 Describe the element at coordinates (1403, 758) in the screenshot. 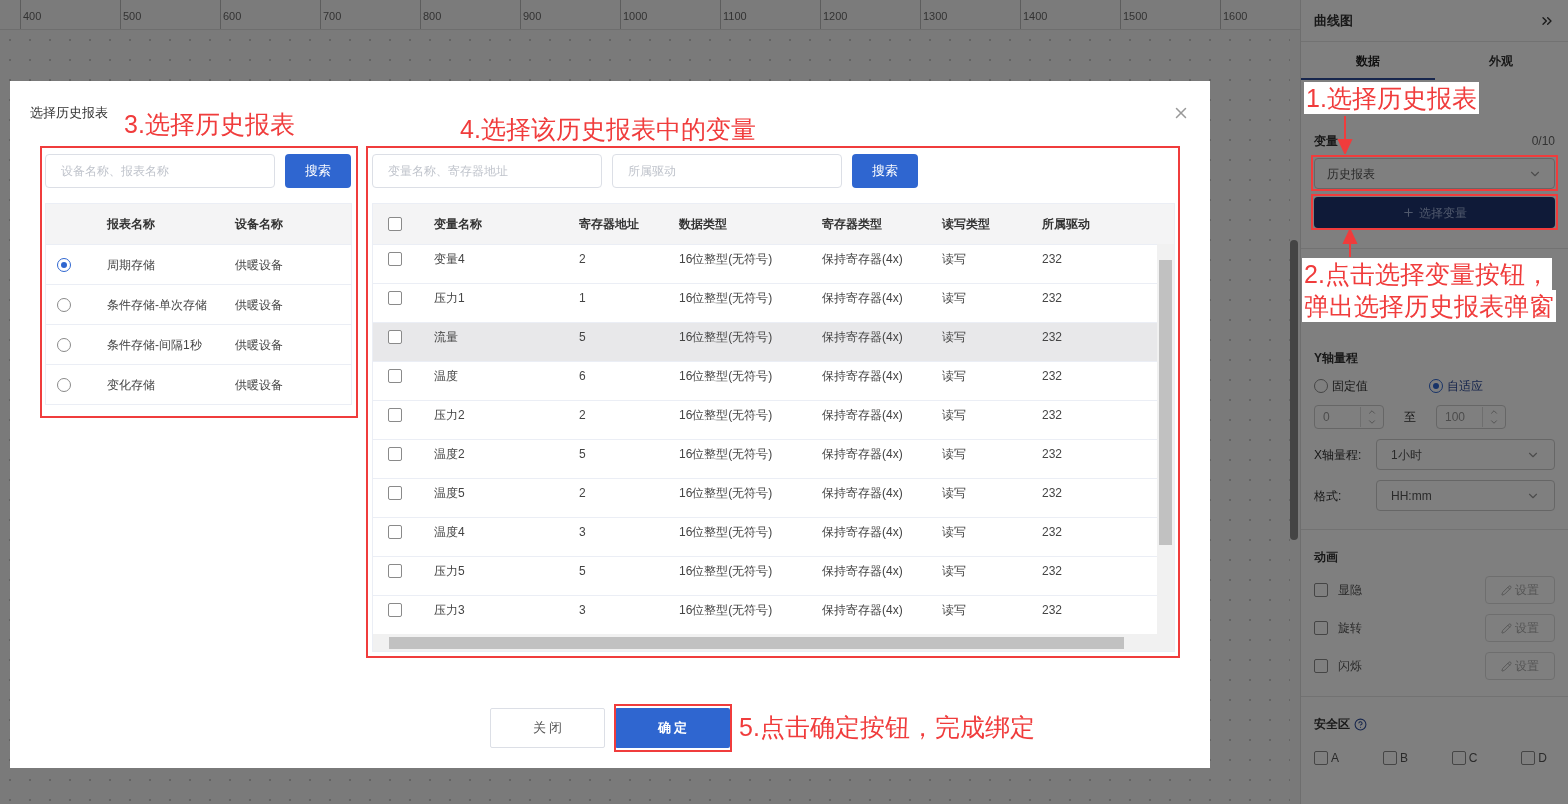

I see `zone-option: B` at that location.